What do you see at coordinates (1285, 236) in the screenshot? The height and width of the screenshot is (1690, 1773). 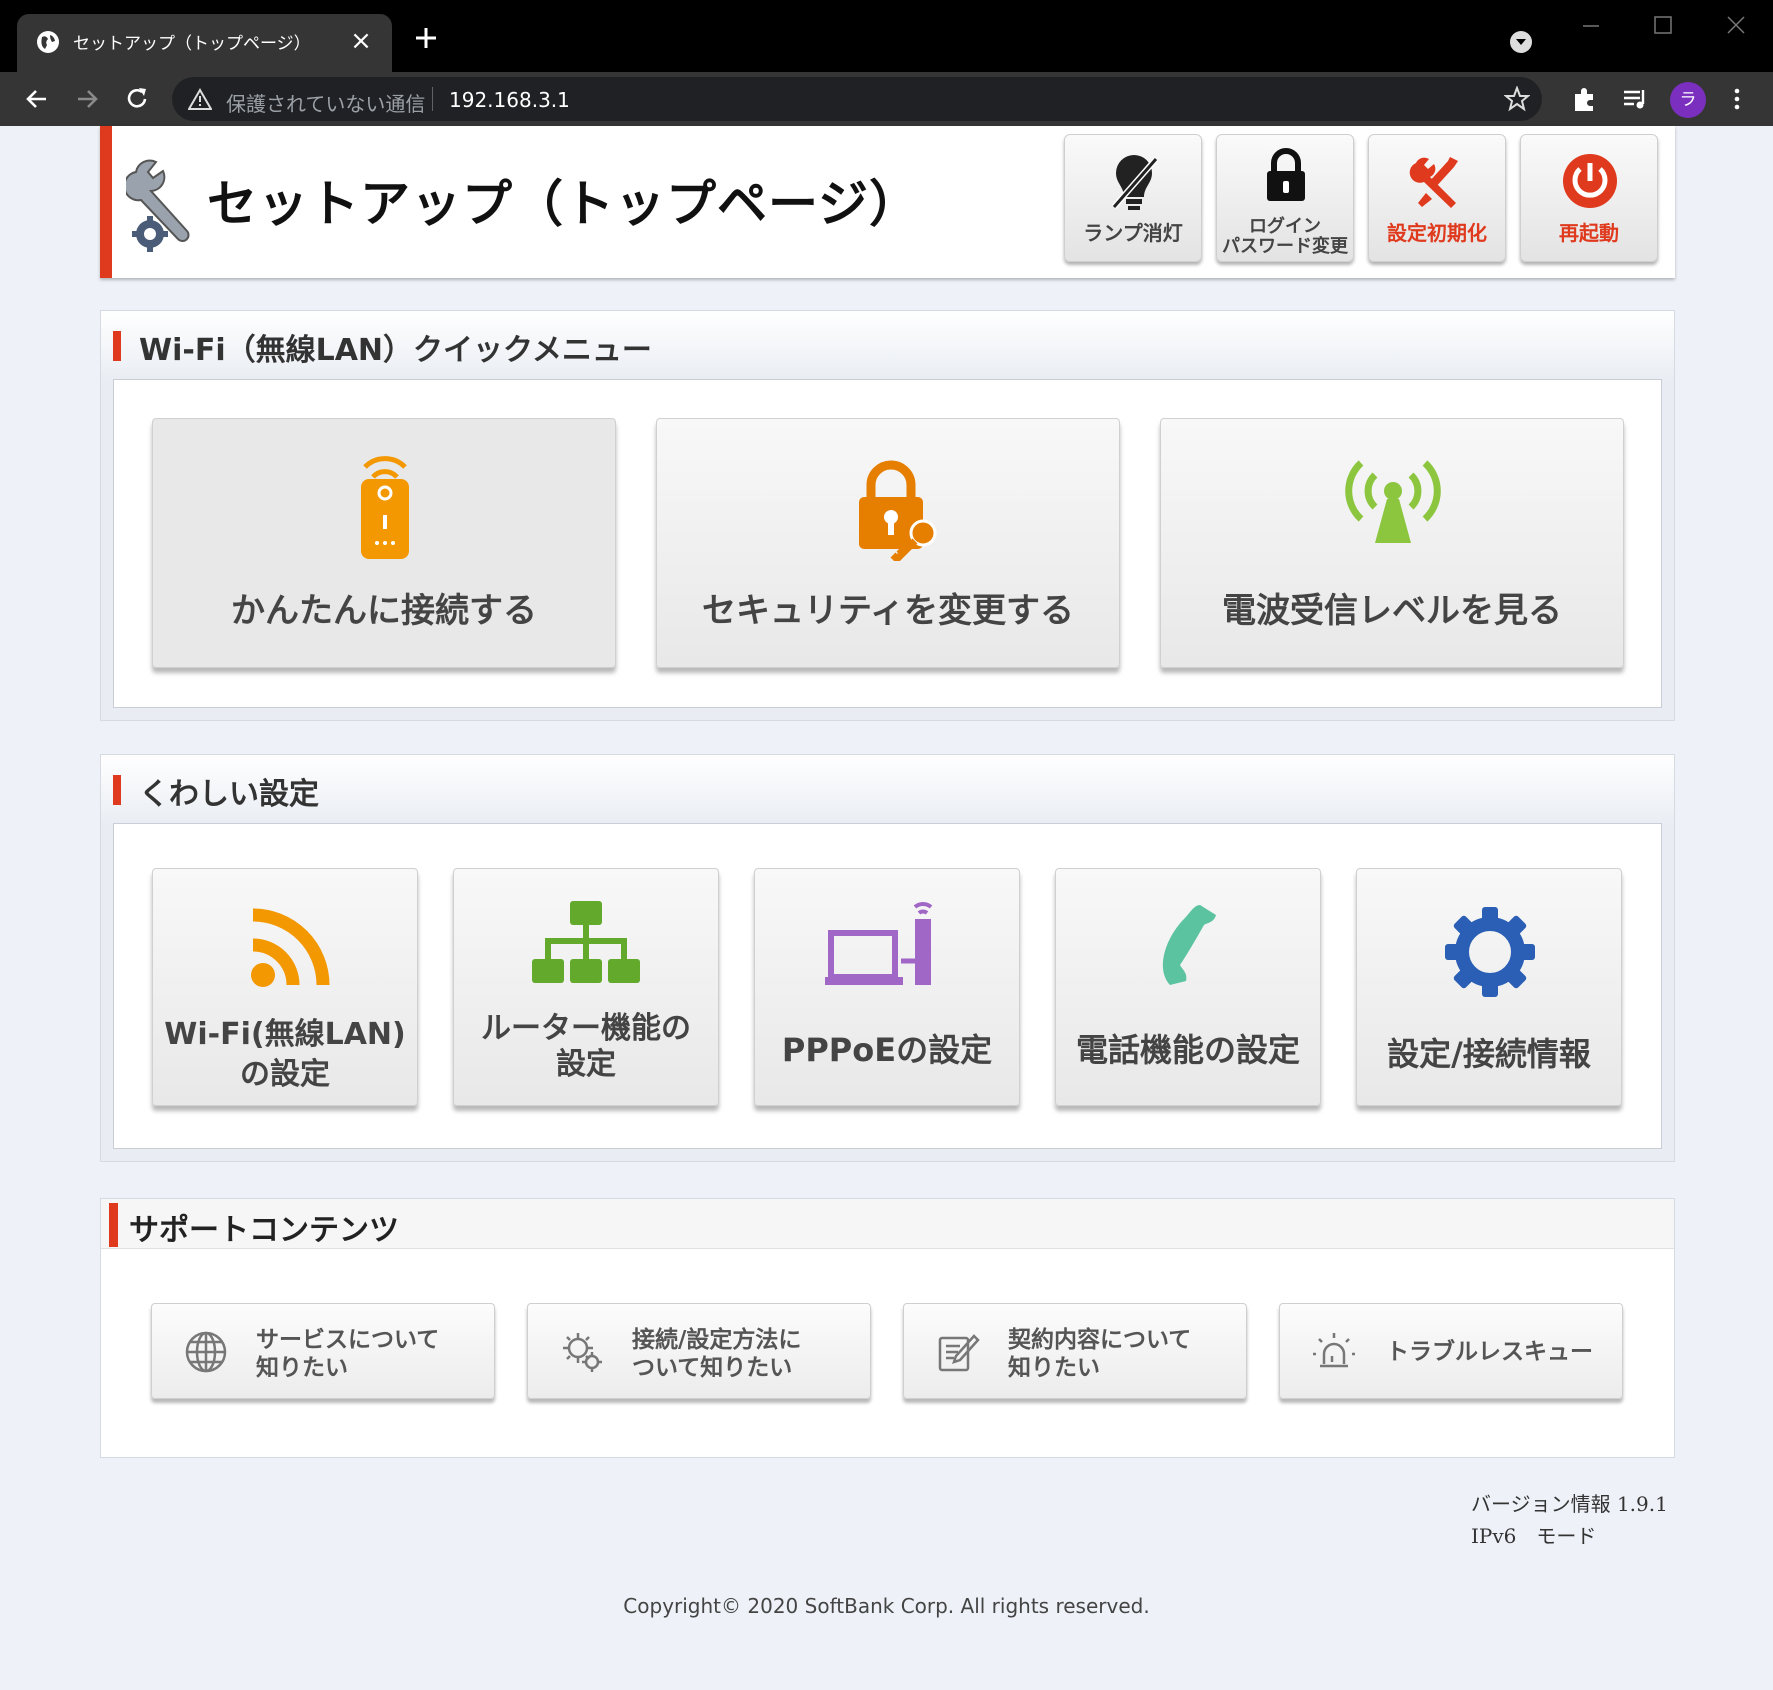 I see `login-password-label: ログイン パスワード変更` at bounding box center [1285, 236].